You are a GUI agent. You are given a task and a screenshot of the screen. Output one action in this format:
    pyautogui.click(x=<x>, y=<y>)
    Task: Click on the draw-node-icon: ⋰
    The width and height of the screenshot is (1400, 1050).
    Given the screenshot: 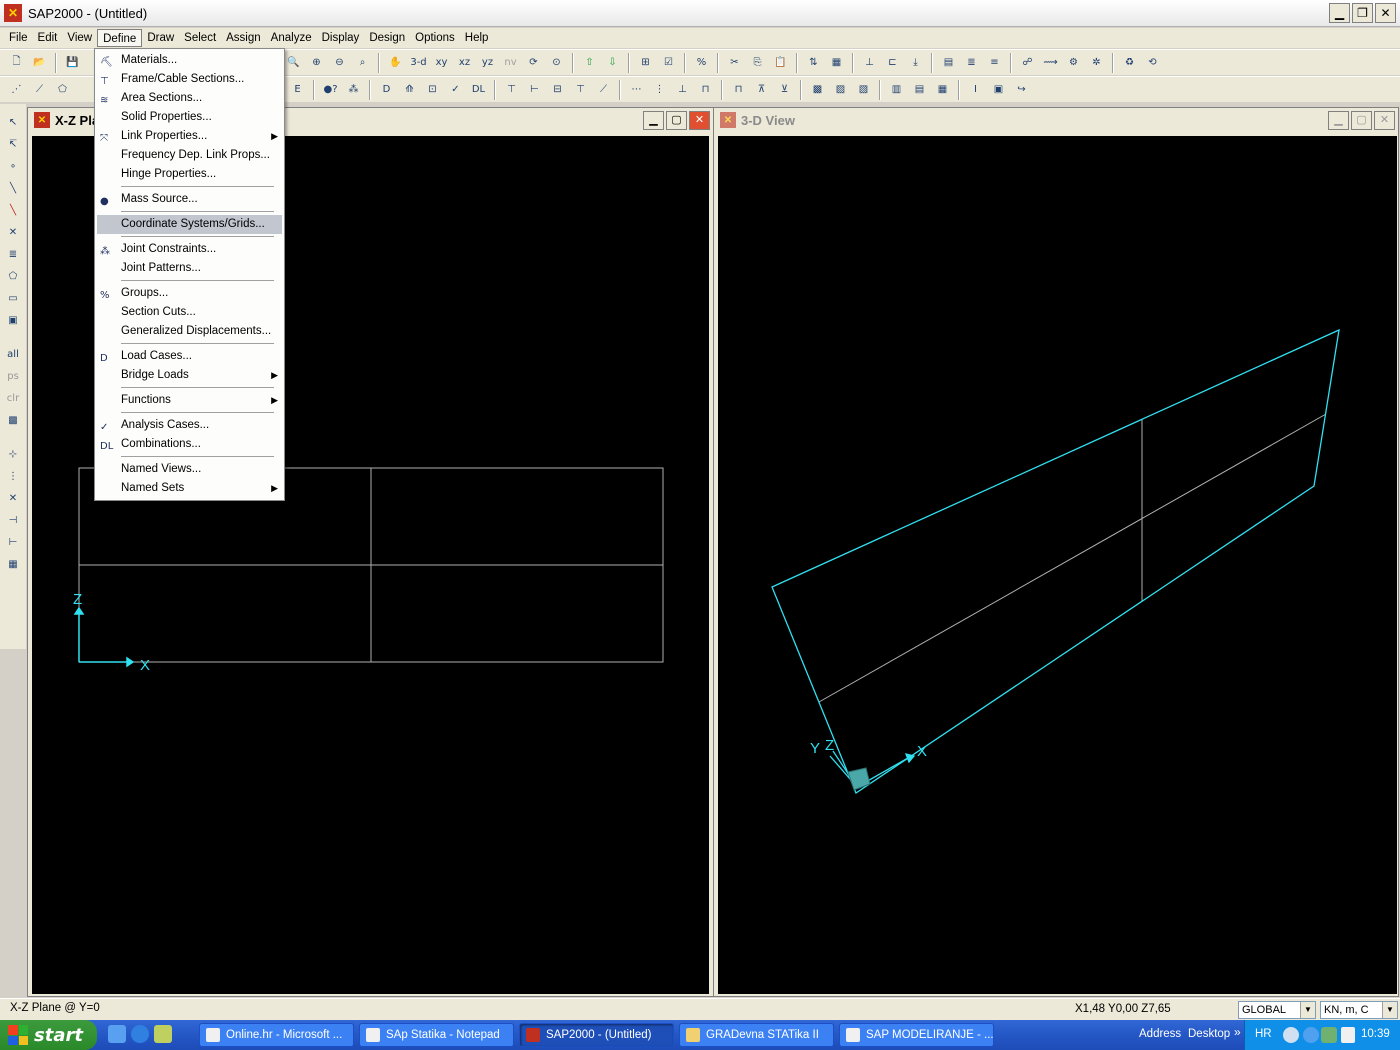 What is the action you would take?
    pyautogui.click(x=16, y=90)
    